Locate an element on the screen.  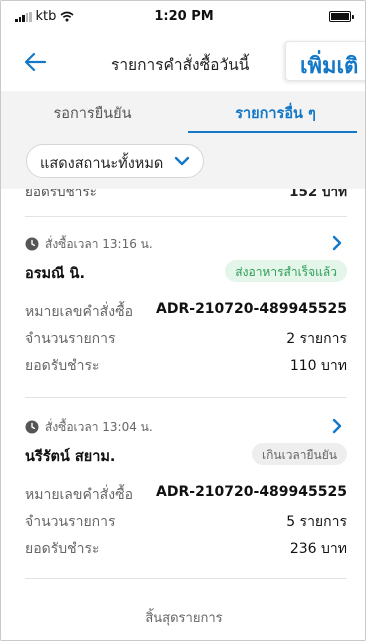
end-of-list-label: สิ้นสุดรายการ is located at coordinates (184, 618).